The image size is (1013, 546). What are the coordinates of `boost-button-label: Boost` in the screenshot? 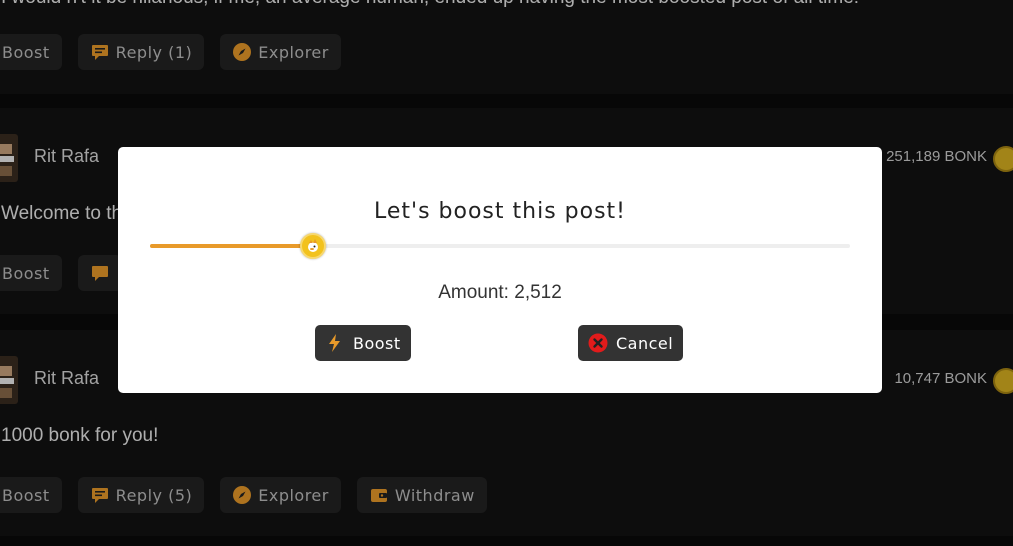 It's located at (377, 343).